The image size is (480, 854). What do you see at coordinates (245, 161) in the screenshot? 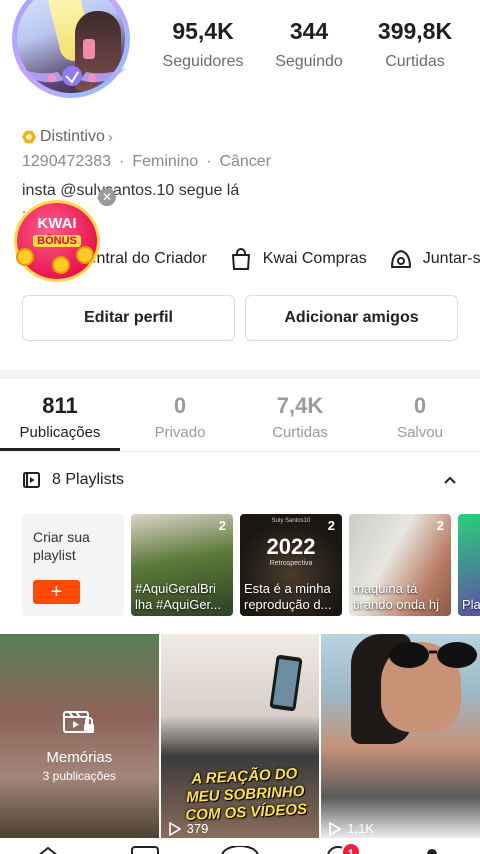
I see `zodiac-sign: Câncer` at bounding box center [245, 161].